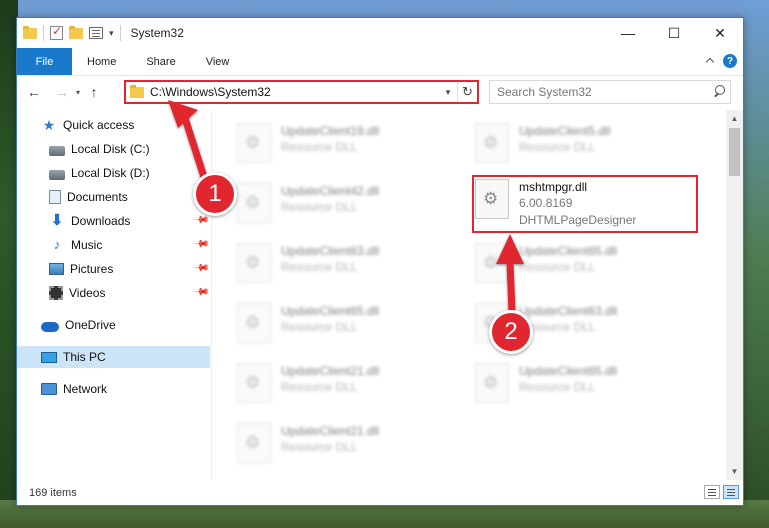 This screenshot has width=769, height=528. What do you see at coordinates (380, 62) in the screenshot?
I see `ribbon-tabs: File Home Share View ?` at bounding box center [380, 62].